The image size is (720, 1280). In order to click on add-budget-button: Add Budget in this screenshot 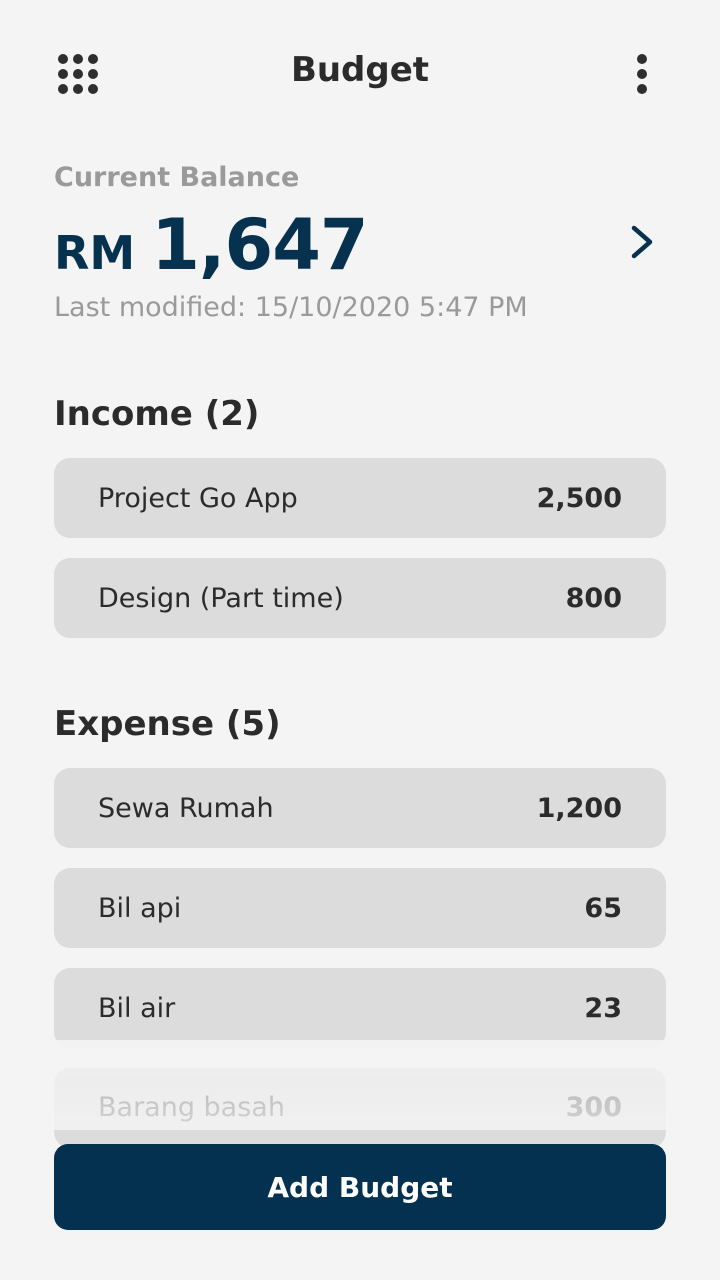, I will do `click(360, 1187)`.